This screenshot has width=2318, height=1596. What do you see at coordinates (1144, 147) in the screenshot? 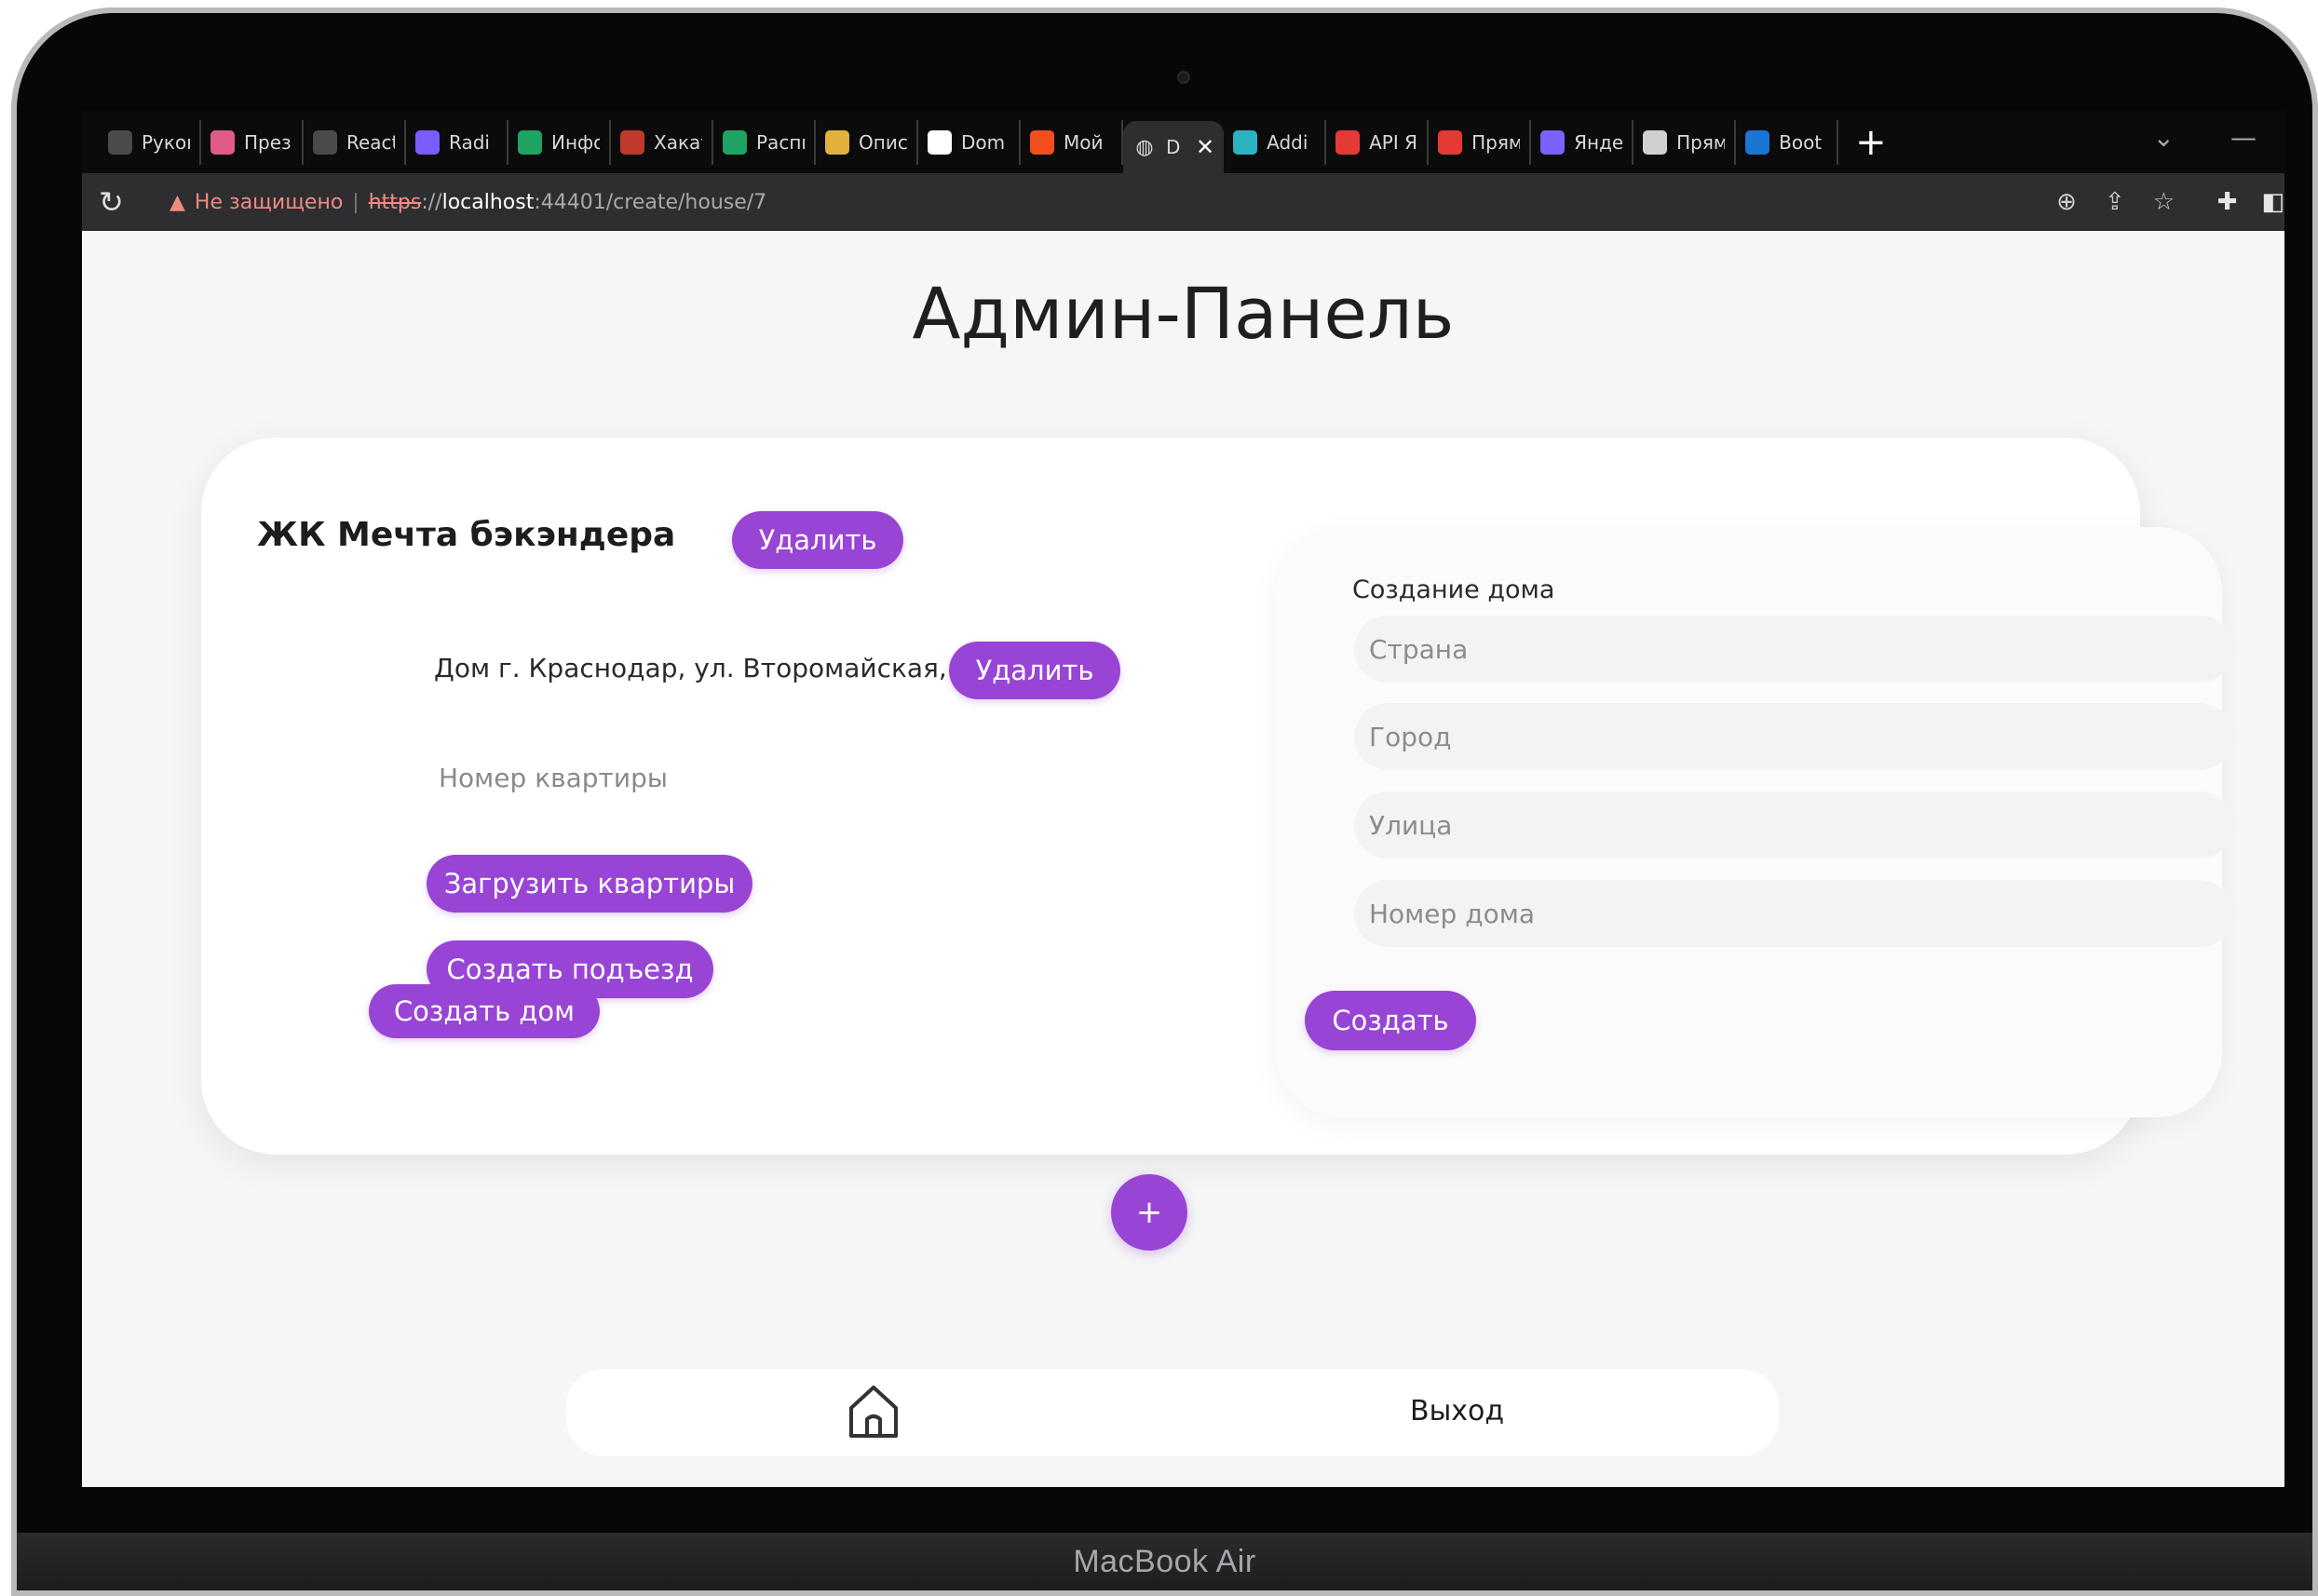
I see `globe-icon: ◍` at bounding box center [1144, 147].